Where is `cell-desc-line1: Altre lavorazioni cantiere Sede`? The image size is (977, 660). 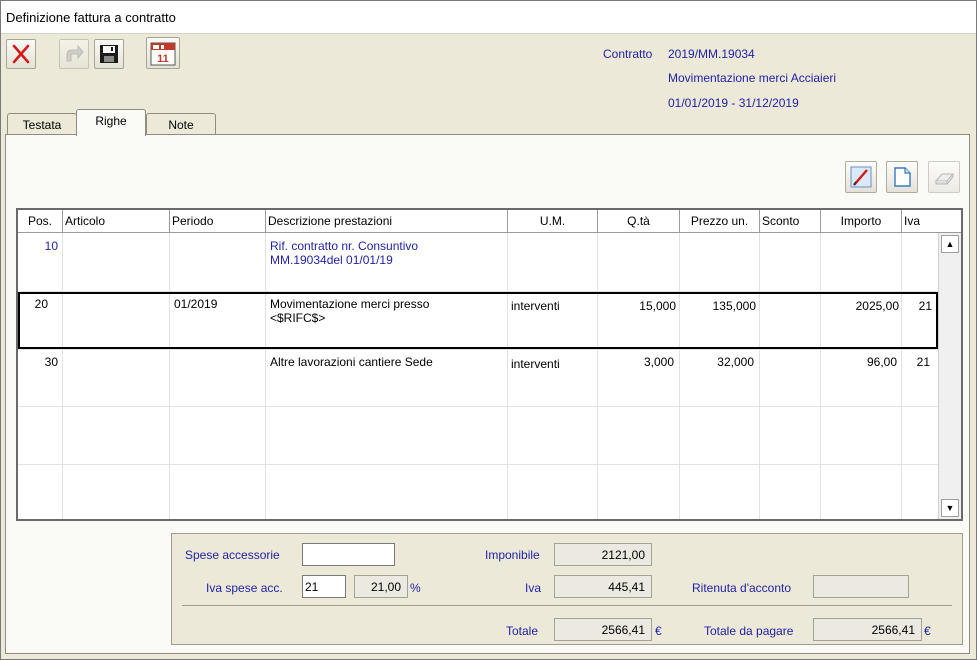 cell-desc-line1: Altre lavorazioni cantiere Sede is located at coordinates (351, 362).